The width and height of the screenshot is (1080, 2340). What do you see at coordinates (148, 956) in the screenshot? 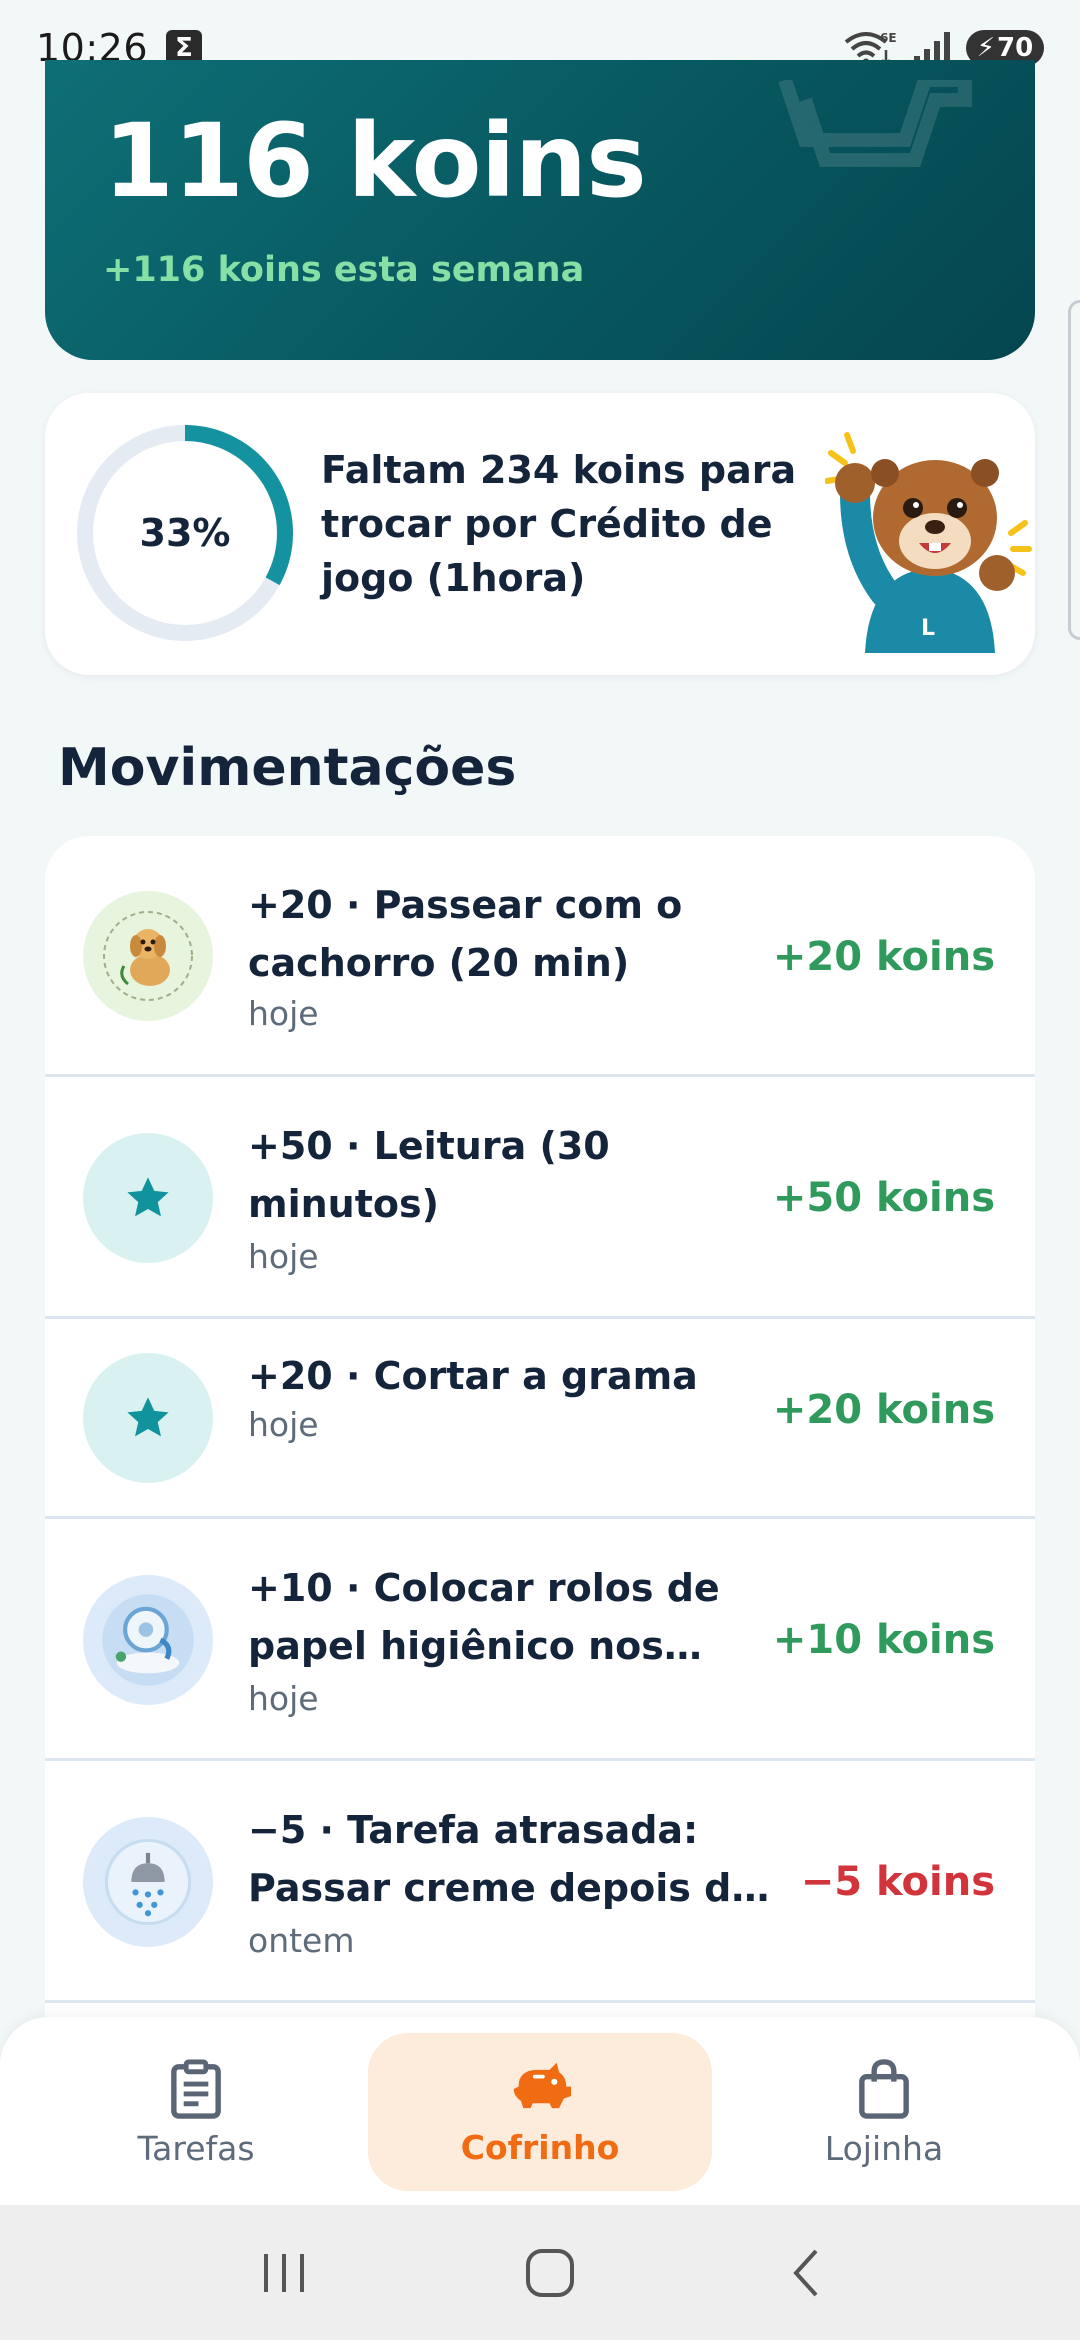
I see `dog-icon` at bounding box center [148, 956].